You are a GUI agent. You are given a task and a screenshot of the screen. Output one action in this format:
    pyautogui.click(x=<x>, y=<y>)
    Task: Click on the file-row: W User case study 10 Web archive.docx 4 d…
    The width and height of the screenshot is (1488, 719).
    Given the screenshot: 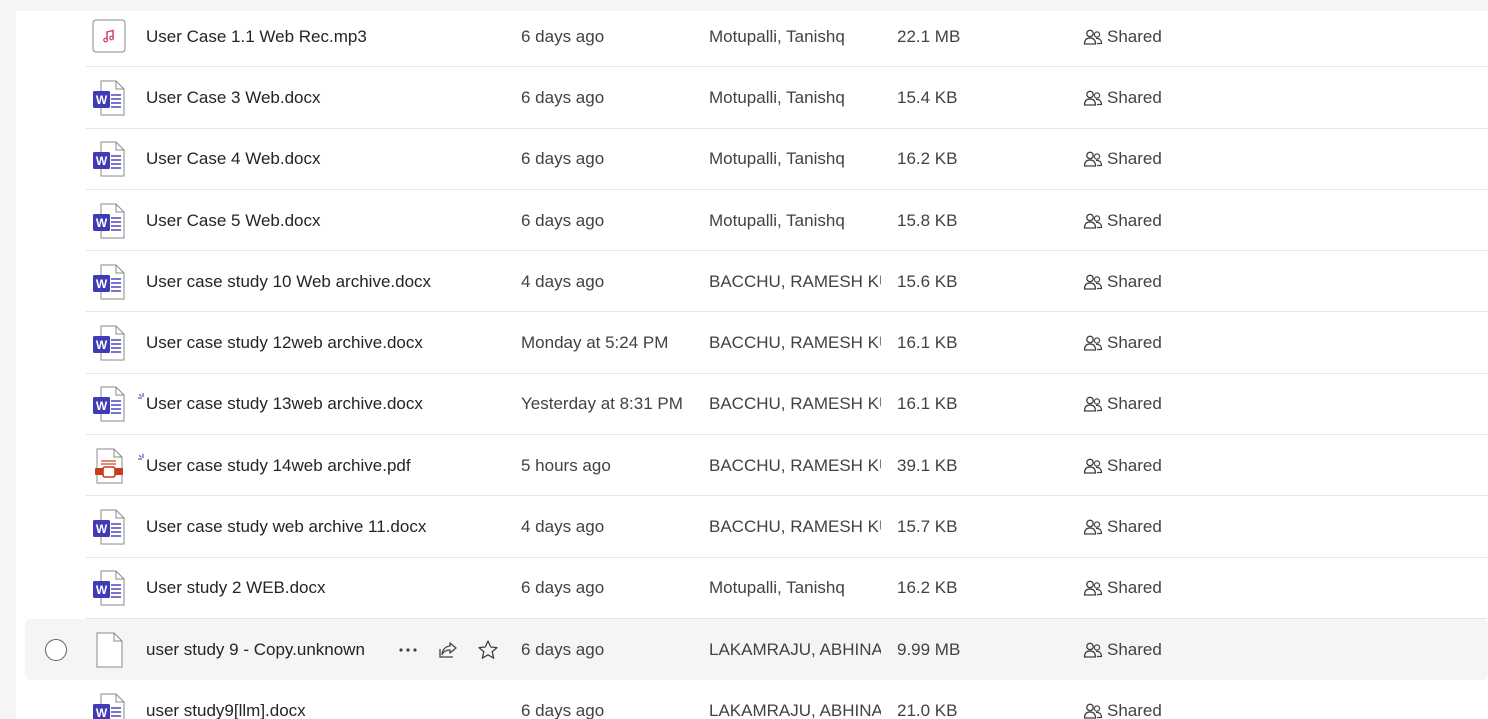 What is the action you would take?
    pyautogui.click(x=752, y=282)
    